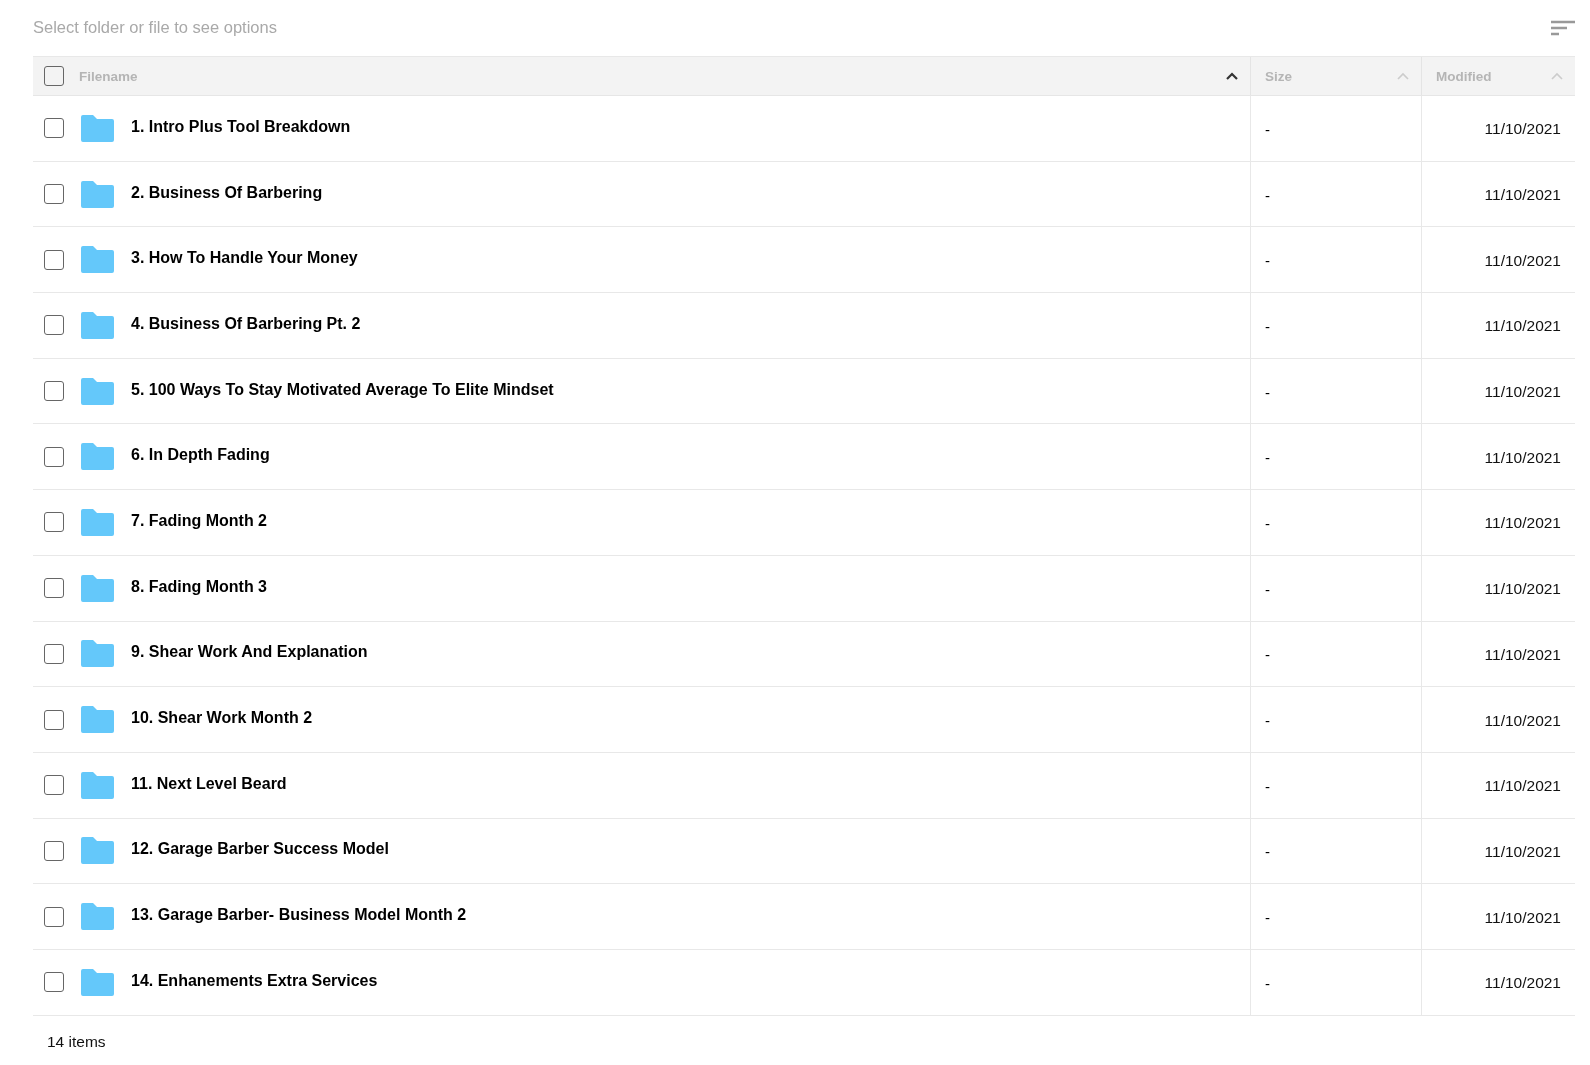 The height and width of the screenshot is (1065, 1590). What do you see at coordinates (227, 192) in the screenshot?
I see `folder-name: 2. Business Of Barbering` at bounding box center [227, 192].